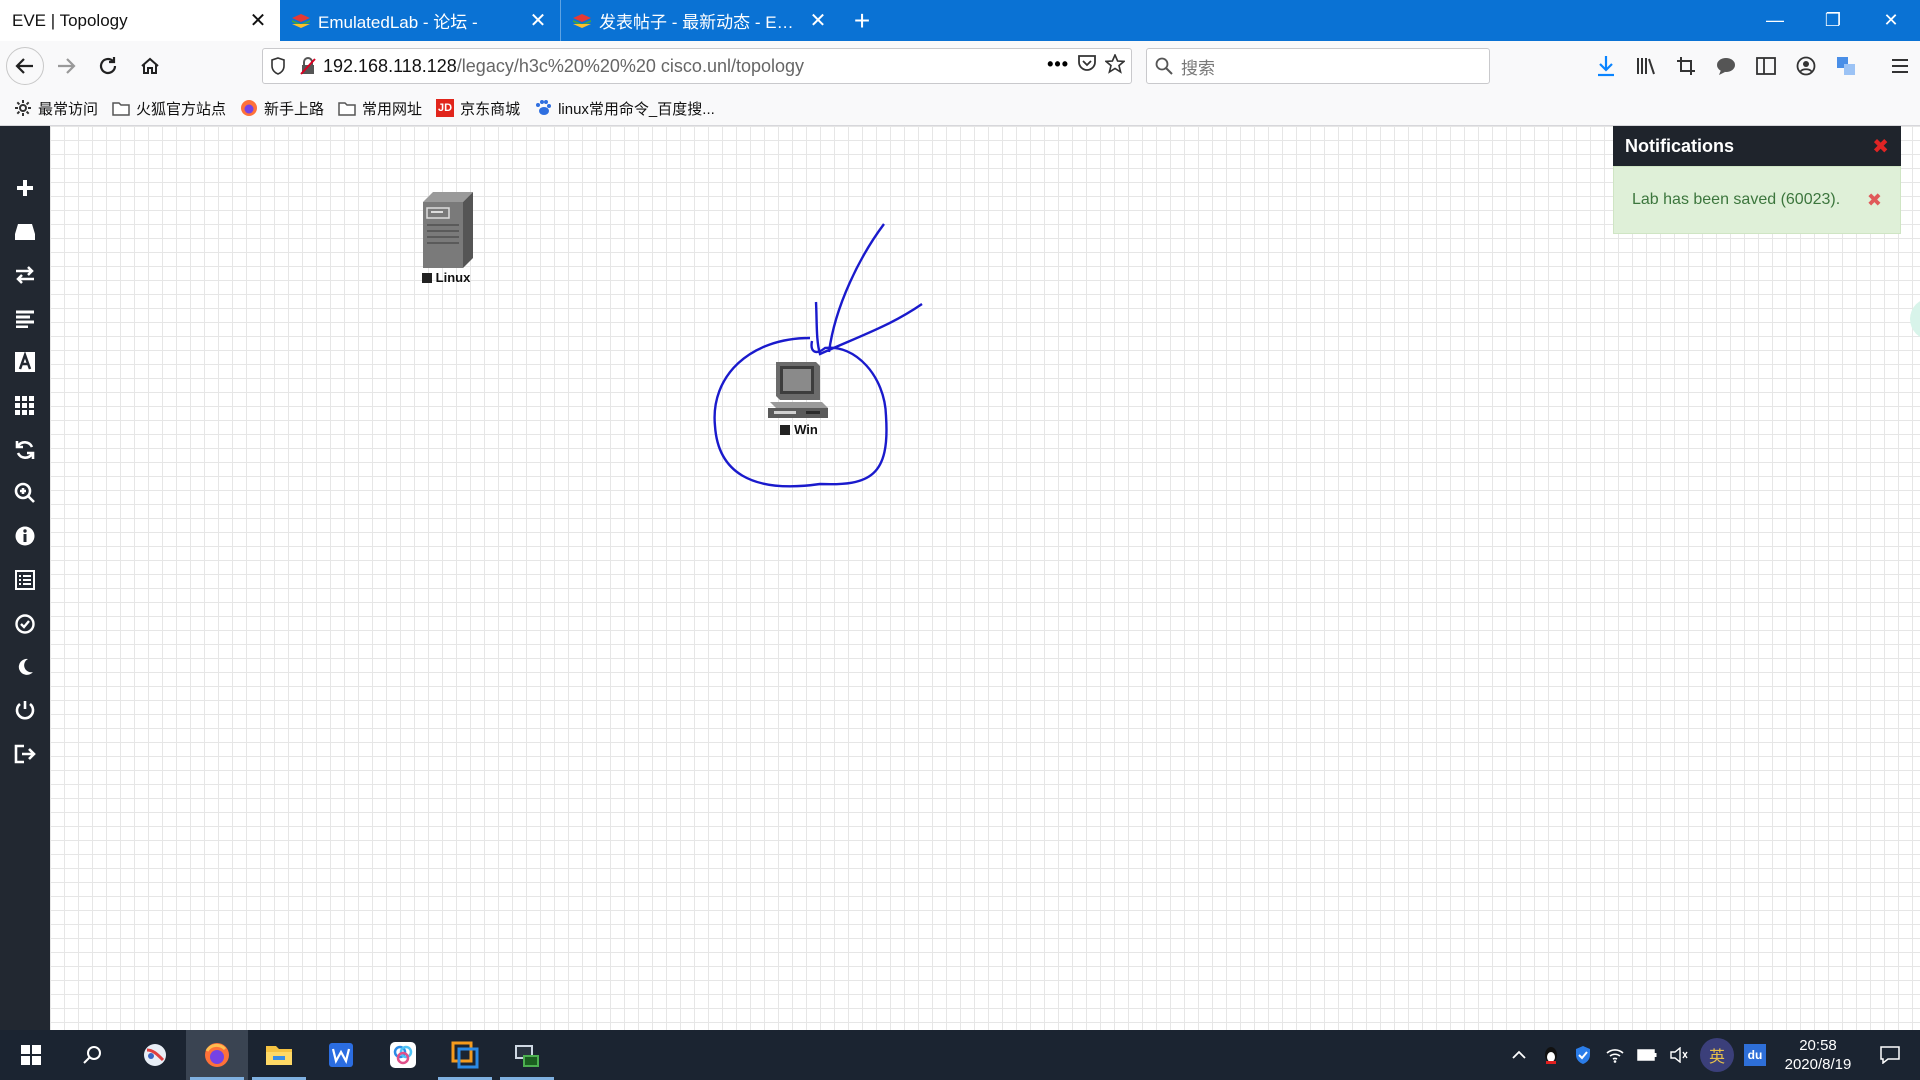 The height and width of the screenshot is (1080, 1920). I want to click on pocket-icon, so click(1087, 66).